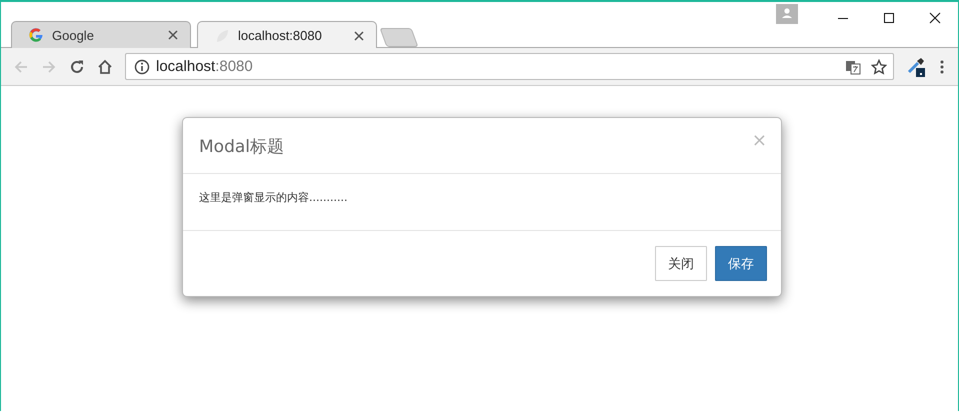 The image size is (959, 413). I want to click on browser-tab: localhost:8080, so click(287, 35).